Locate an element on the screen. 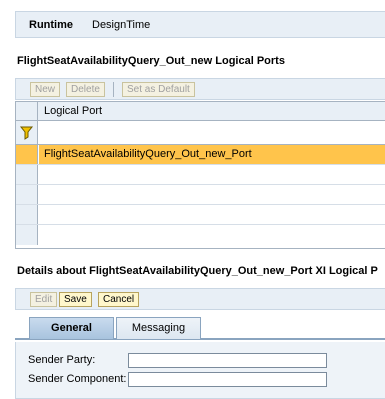  save-button: Save is located at coordinates (75, 299).